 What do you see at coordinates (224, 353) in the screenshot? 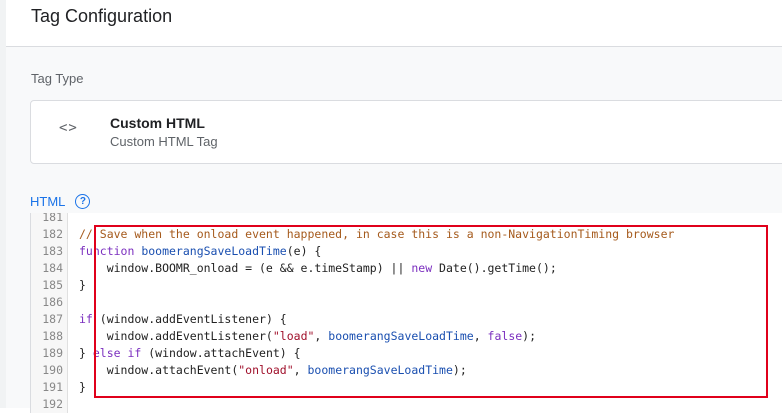
I see `code-token: (window.attachEvent) {` at bounding box center [224, 353].